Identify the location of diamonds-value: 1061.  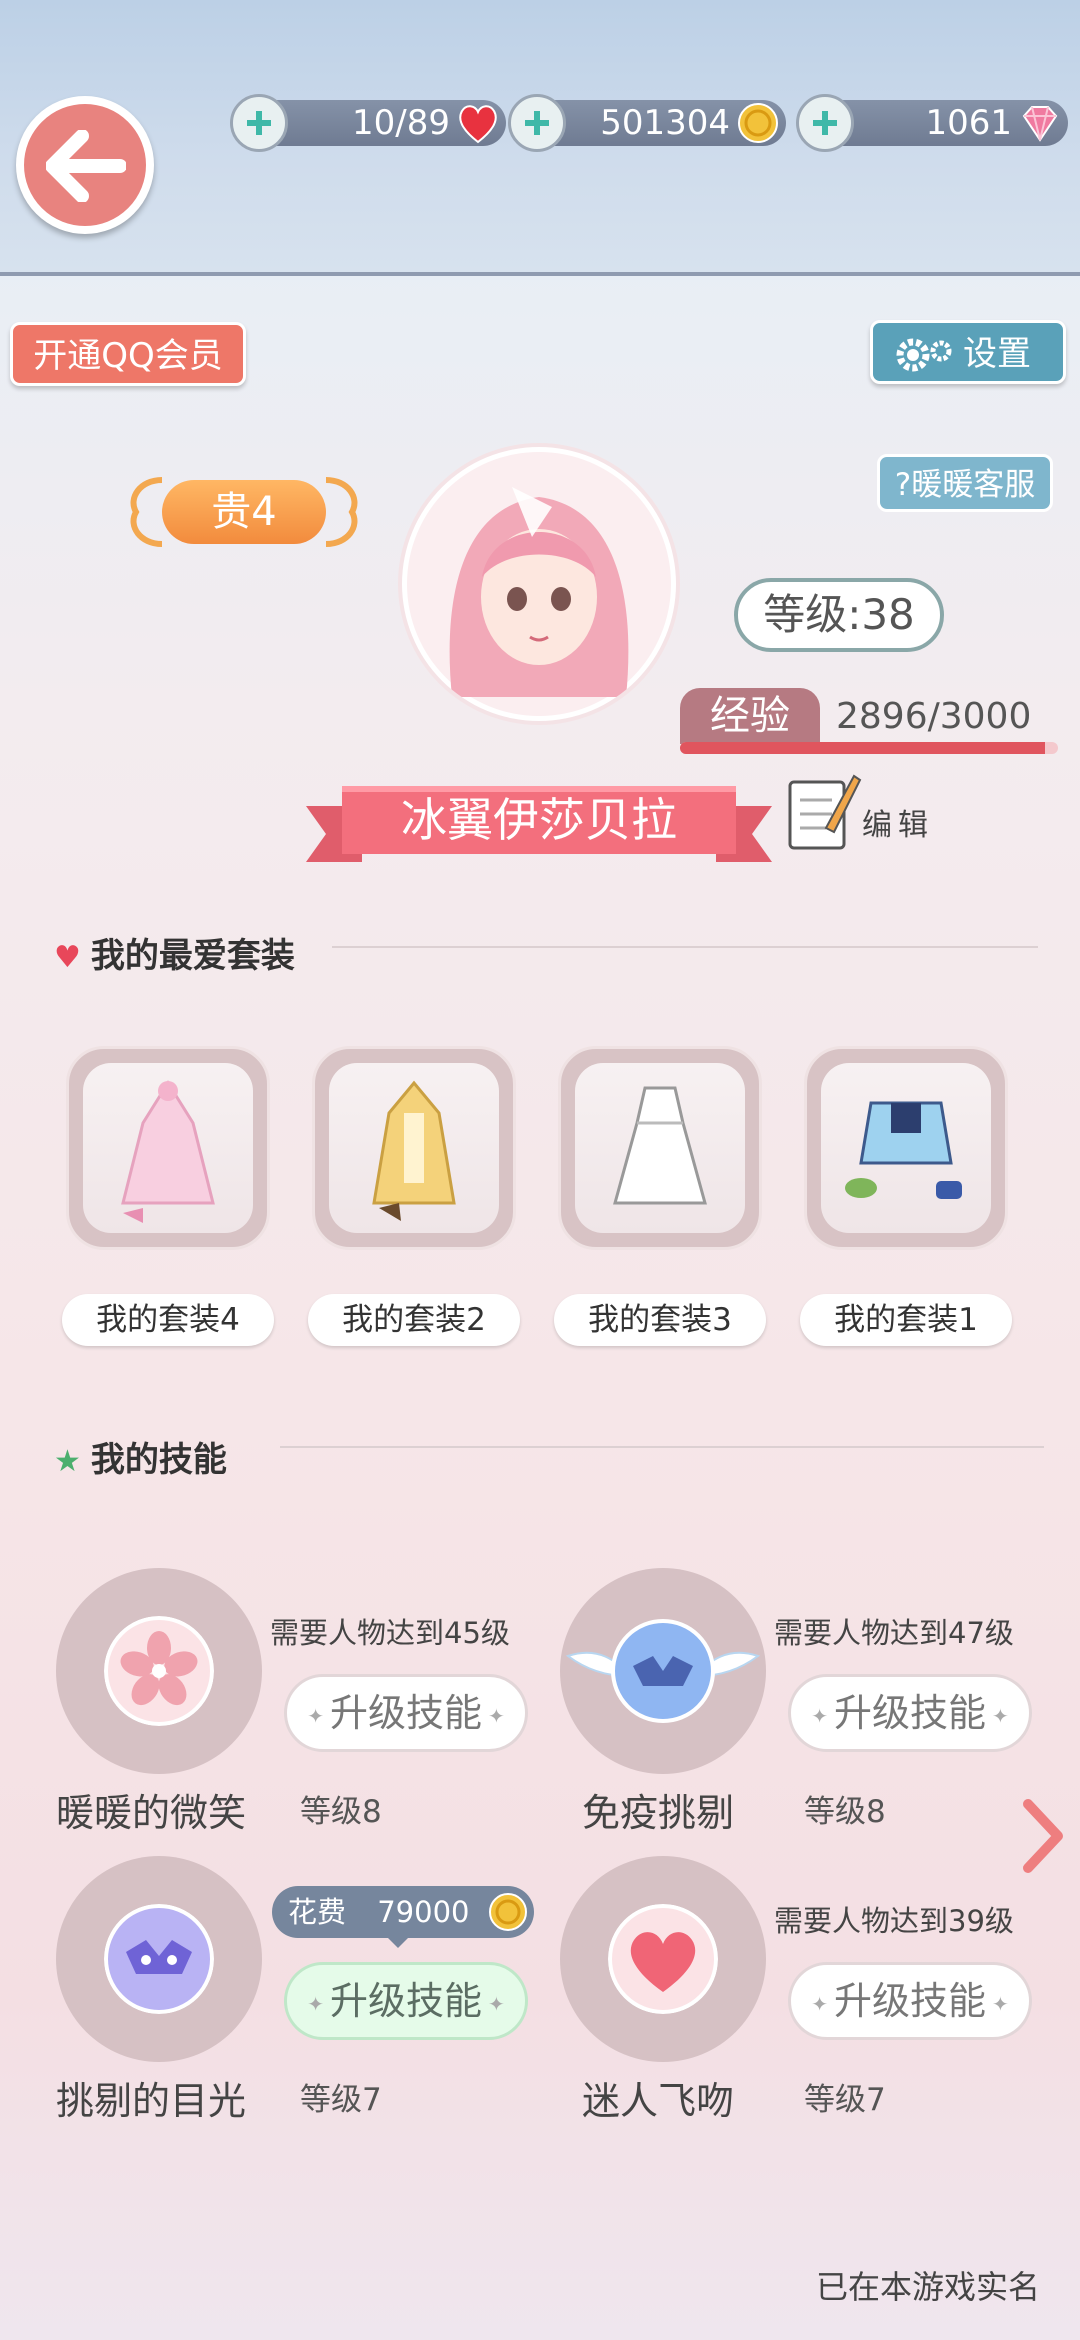
(968, 123).